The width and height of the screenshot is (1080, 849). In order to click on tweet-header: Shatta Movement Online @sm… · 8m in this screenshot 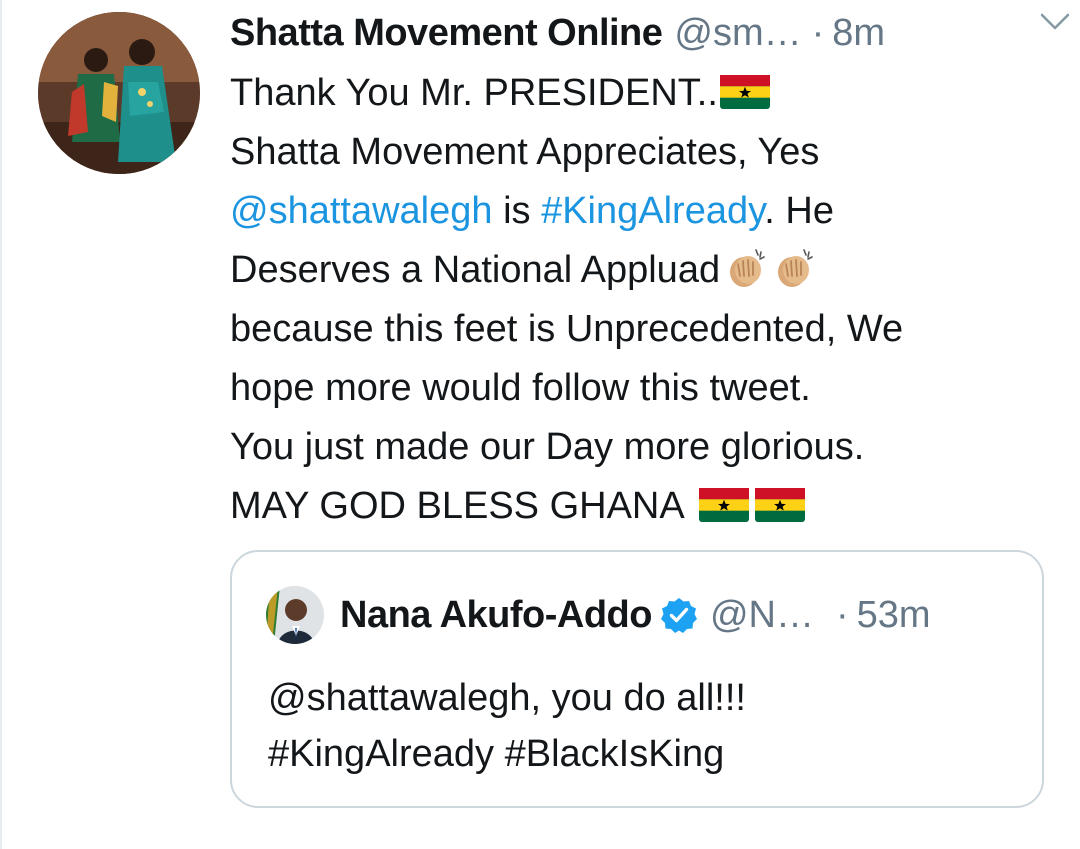, I will do `click(640, 33)`.